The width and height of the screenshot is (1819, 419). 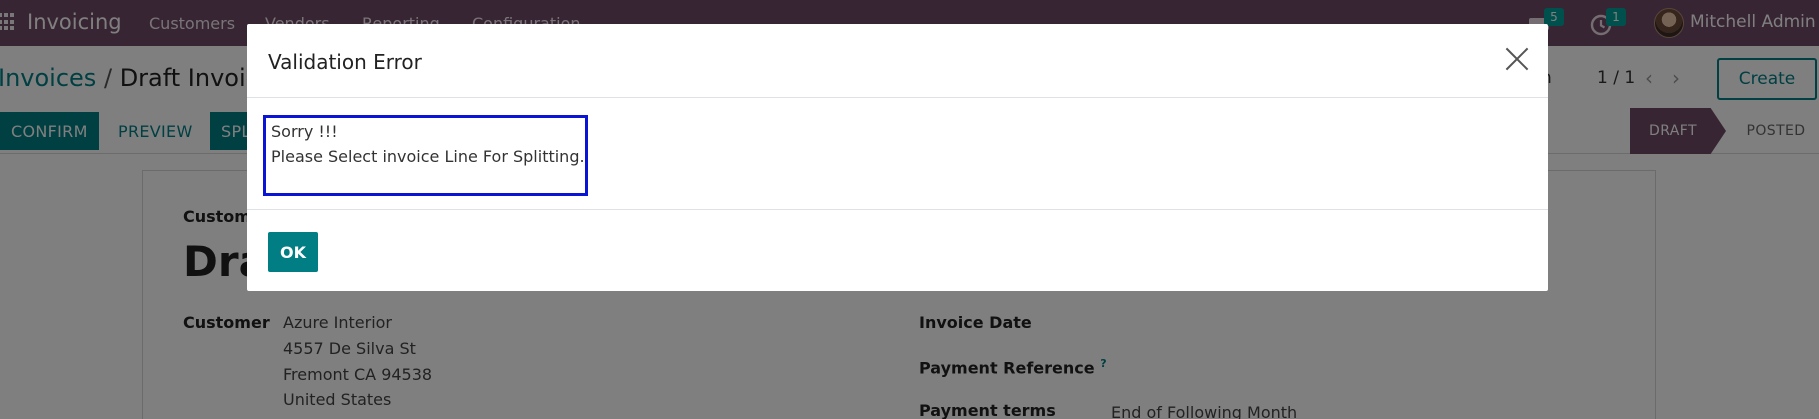 What do you see at coordinates (345, 62) in the screenshot?
I see `modal-title: Validation Error` at bounding box center [345, 62].